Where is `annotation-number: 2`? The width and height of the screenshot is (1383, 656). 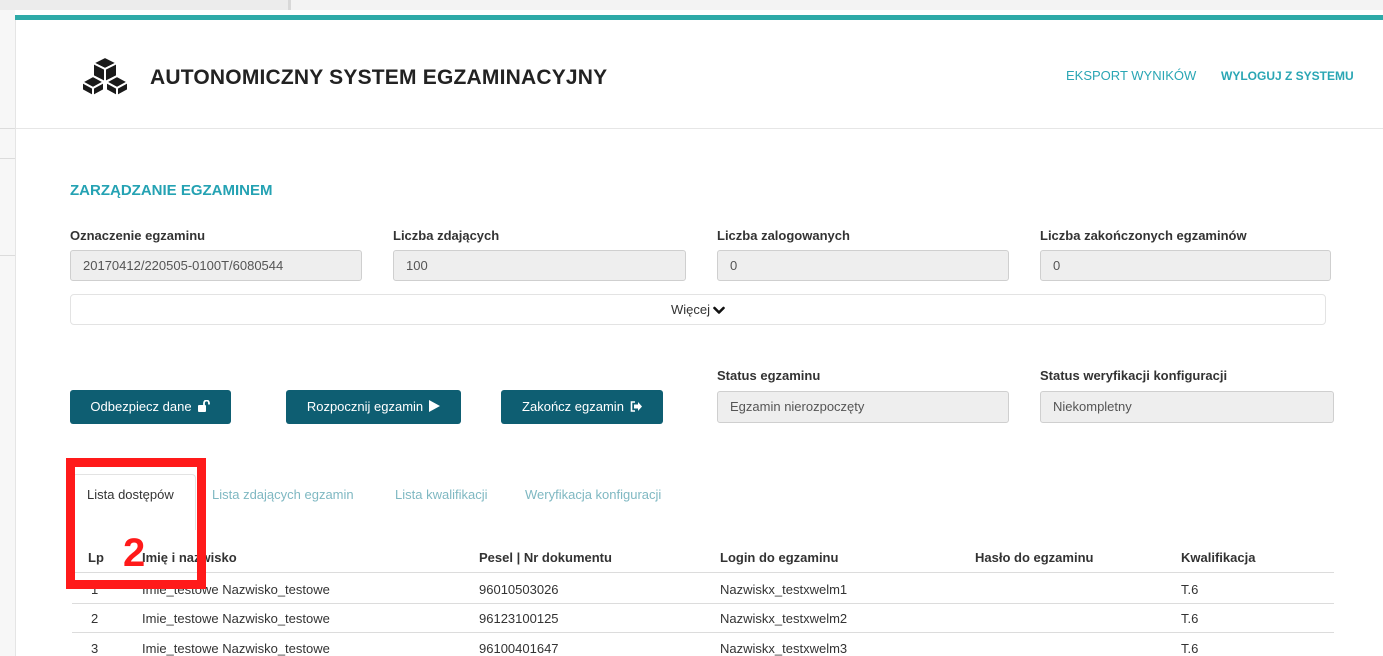
annotation-number: 2 is located at coordinates (134, 553).